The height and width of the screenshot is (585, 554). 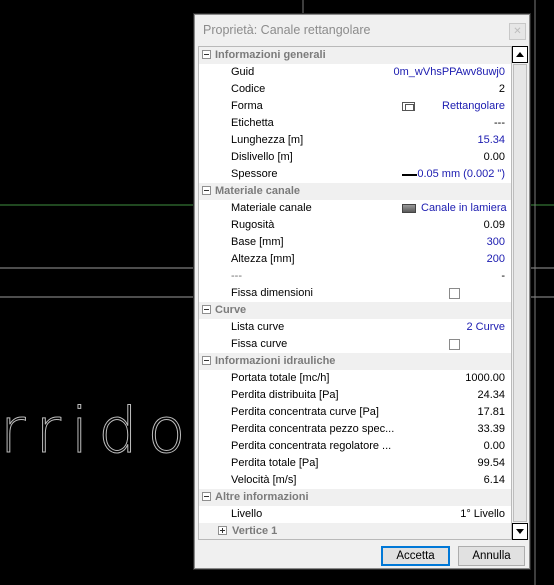 I want to click on property-name: Velocità [m/s], so click(x=264, y=480).